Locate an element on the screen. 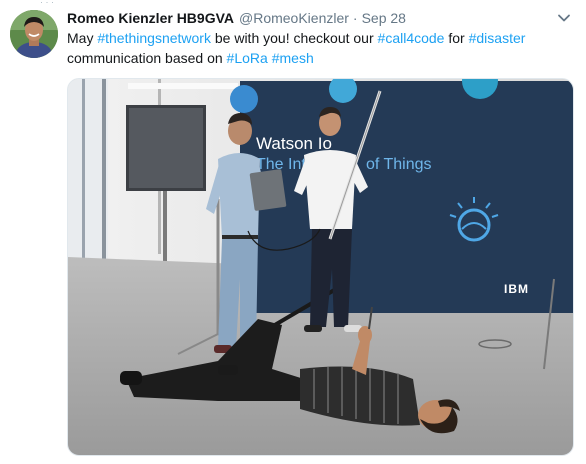 The width and height of the screenshot is (586, 464). tweet-timestamp: Sep 28 is located at coordinates (384, 18).